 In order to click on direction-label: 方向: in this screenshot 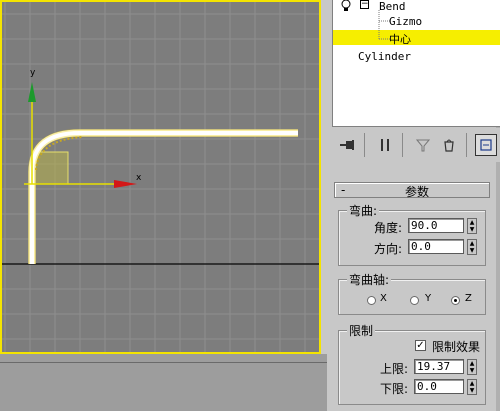, I will do `click(388, 249)`.